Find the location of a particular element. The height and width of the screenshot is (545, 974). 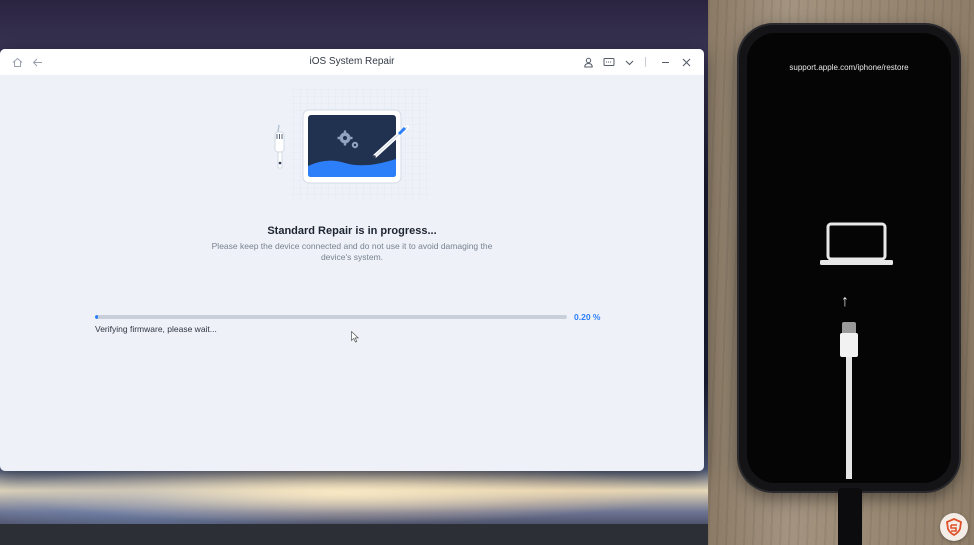

cable-wire is located at coordinates (849, 418).